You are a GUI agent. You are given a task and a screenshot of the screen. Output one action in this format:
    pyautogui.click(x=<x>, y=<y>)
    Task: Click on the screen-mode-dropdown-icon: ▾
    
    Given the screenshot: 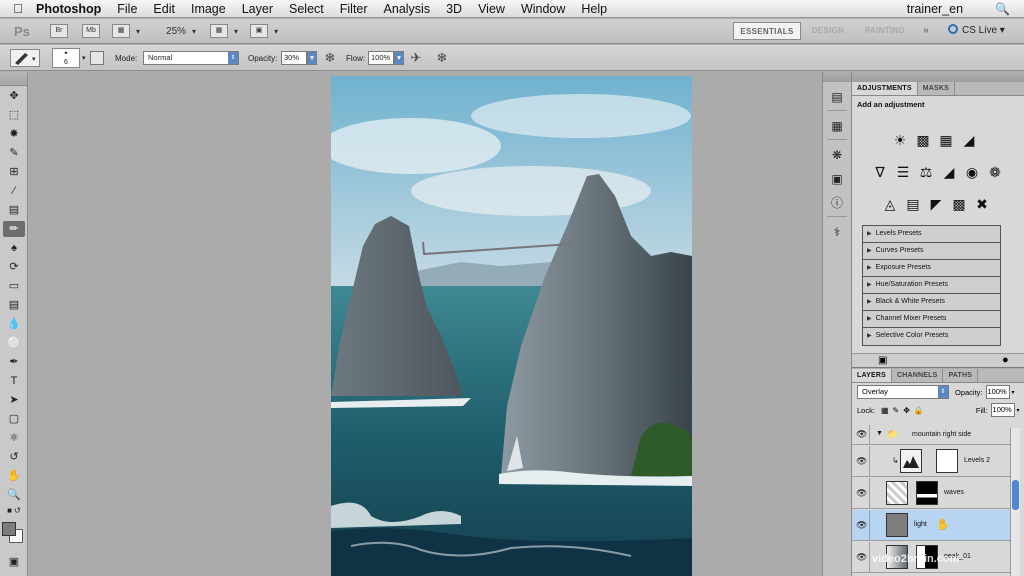 What is the action you would take?
    pyautogui.click(x=276, y=31)
    